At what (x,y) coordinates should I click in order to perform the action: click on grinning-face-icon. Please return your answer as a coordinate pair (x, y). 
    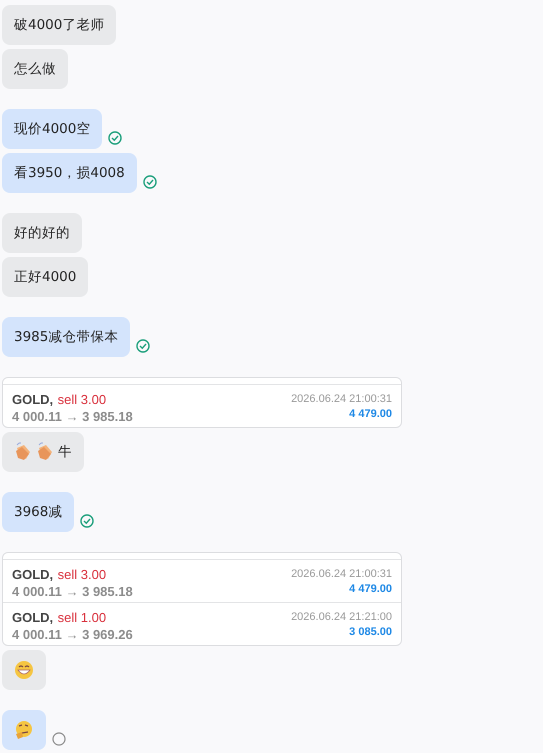
    Looking at the image, I should click on (24, 670).